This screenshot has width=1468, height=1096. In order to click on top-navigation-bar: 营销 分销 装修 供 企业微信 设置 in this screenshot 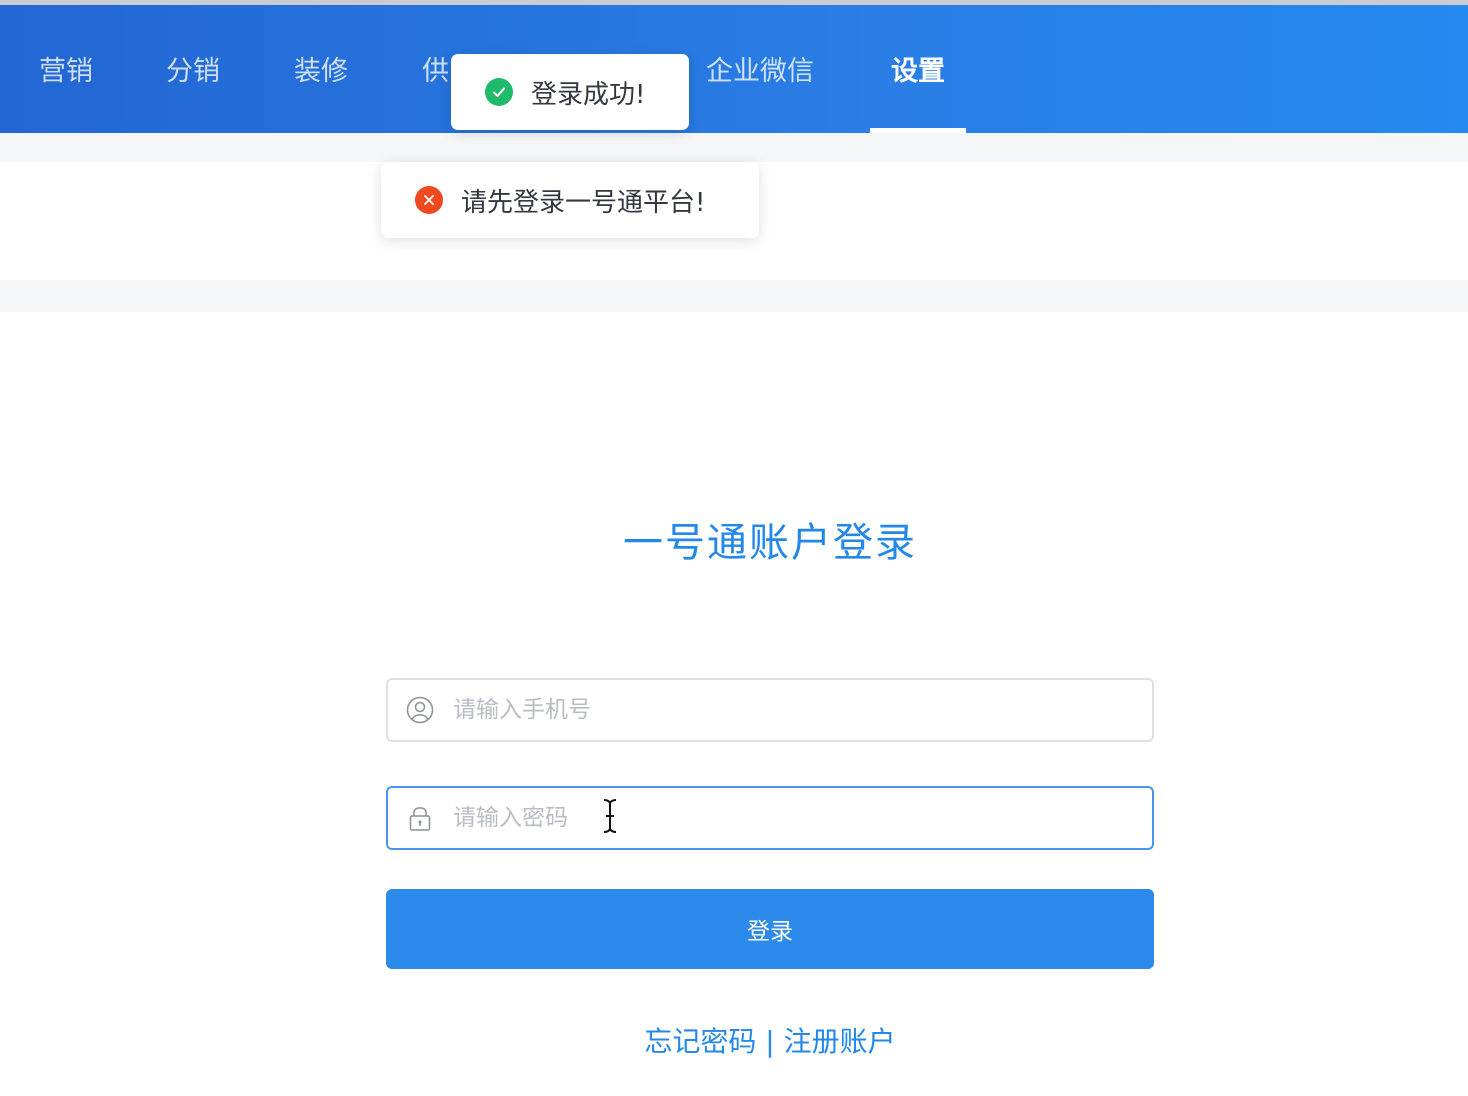, I will do `click(734, 69)`.